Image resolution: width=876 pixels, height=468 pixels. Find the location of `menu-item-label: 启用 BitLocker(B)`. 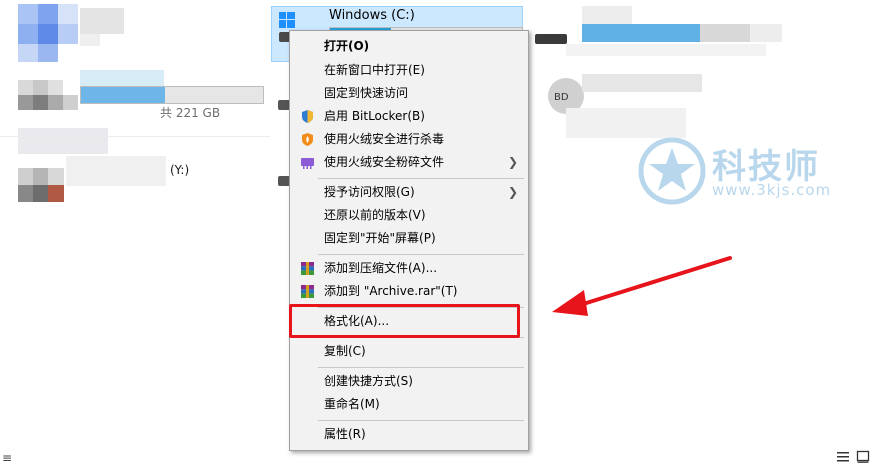

menu-item-label: 启用 BitLocker(B) is located at coordinates (374, 116).